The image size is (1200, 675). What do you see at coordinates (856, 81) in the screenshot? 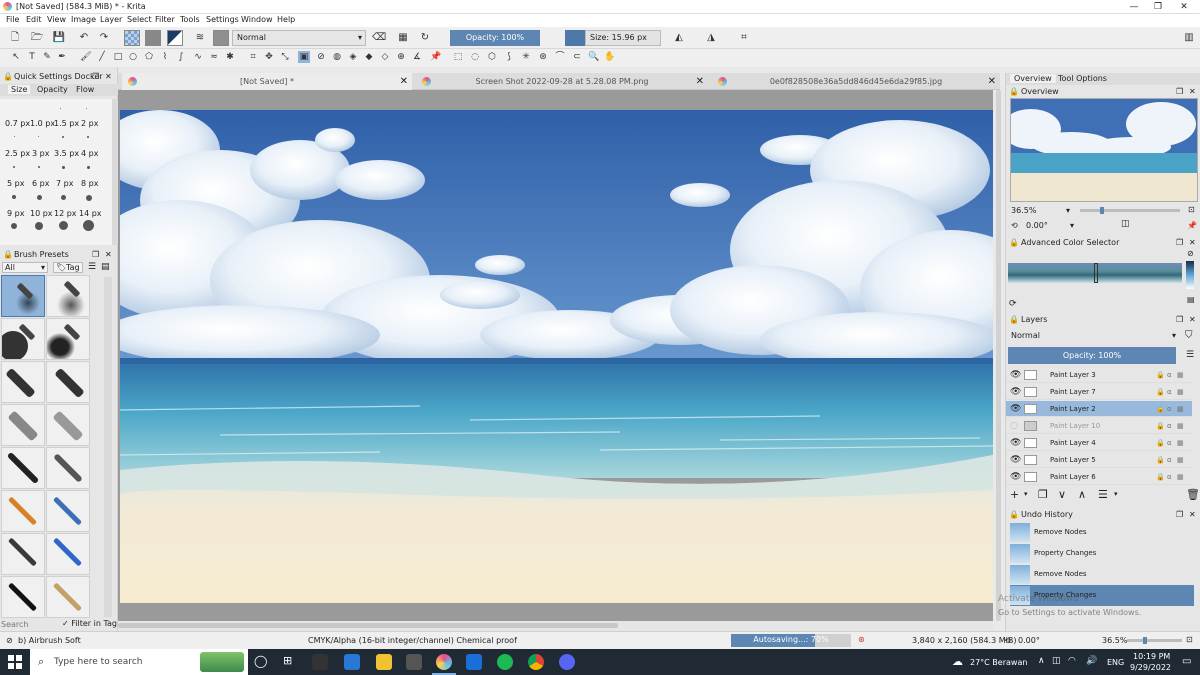
I see `tab-document-3: 0e0f828508e36a5dd846d45e6da29f85.jpg ✕` at bounding box center [856, 81].